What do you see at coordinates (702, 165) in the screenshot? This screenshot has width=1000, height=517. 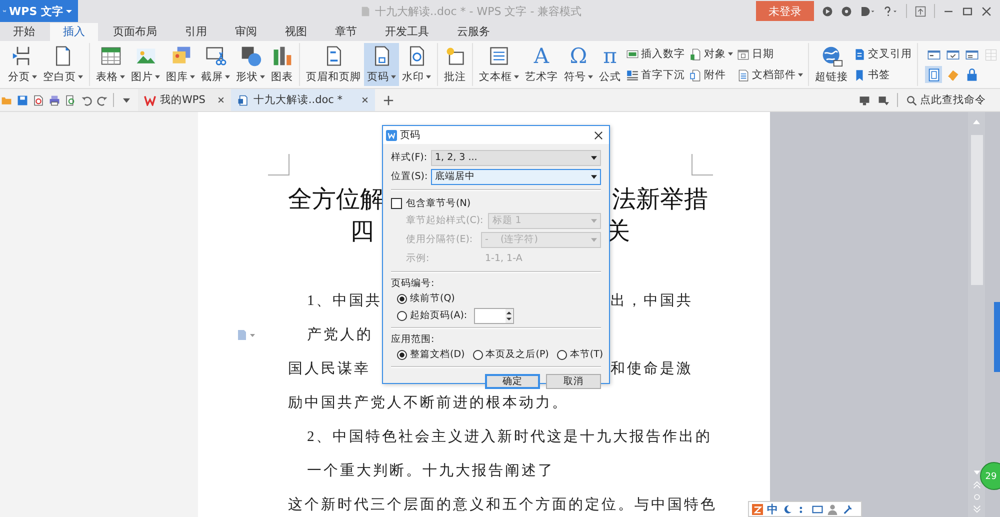 I see `margin-corner-mark` at bounding box center [702, 165].